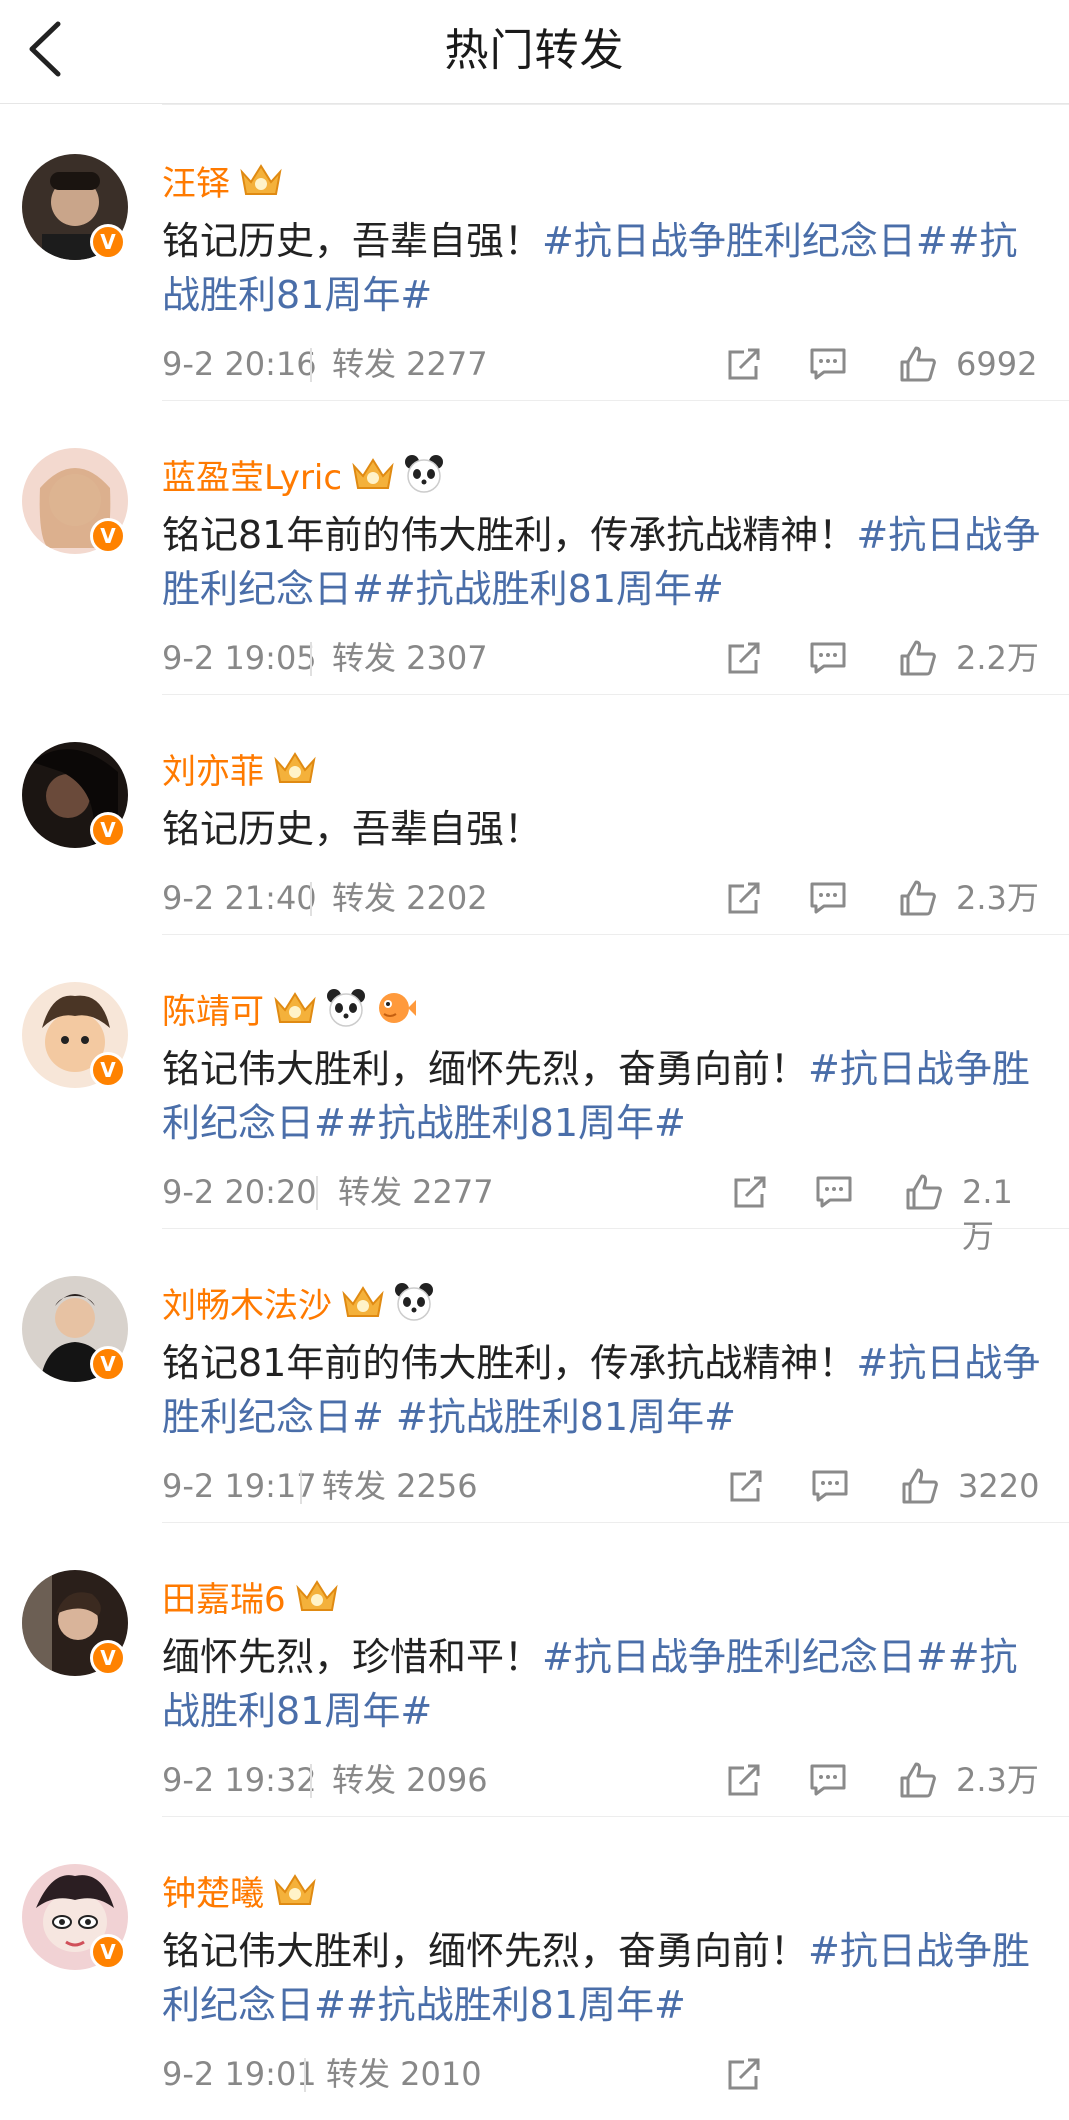 Image resolution: width=1069 pixels, height=2120 pixels. I want to click on like-count: 6992, so click(997, 364).